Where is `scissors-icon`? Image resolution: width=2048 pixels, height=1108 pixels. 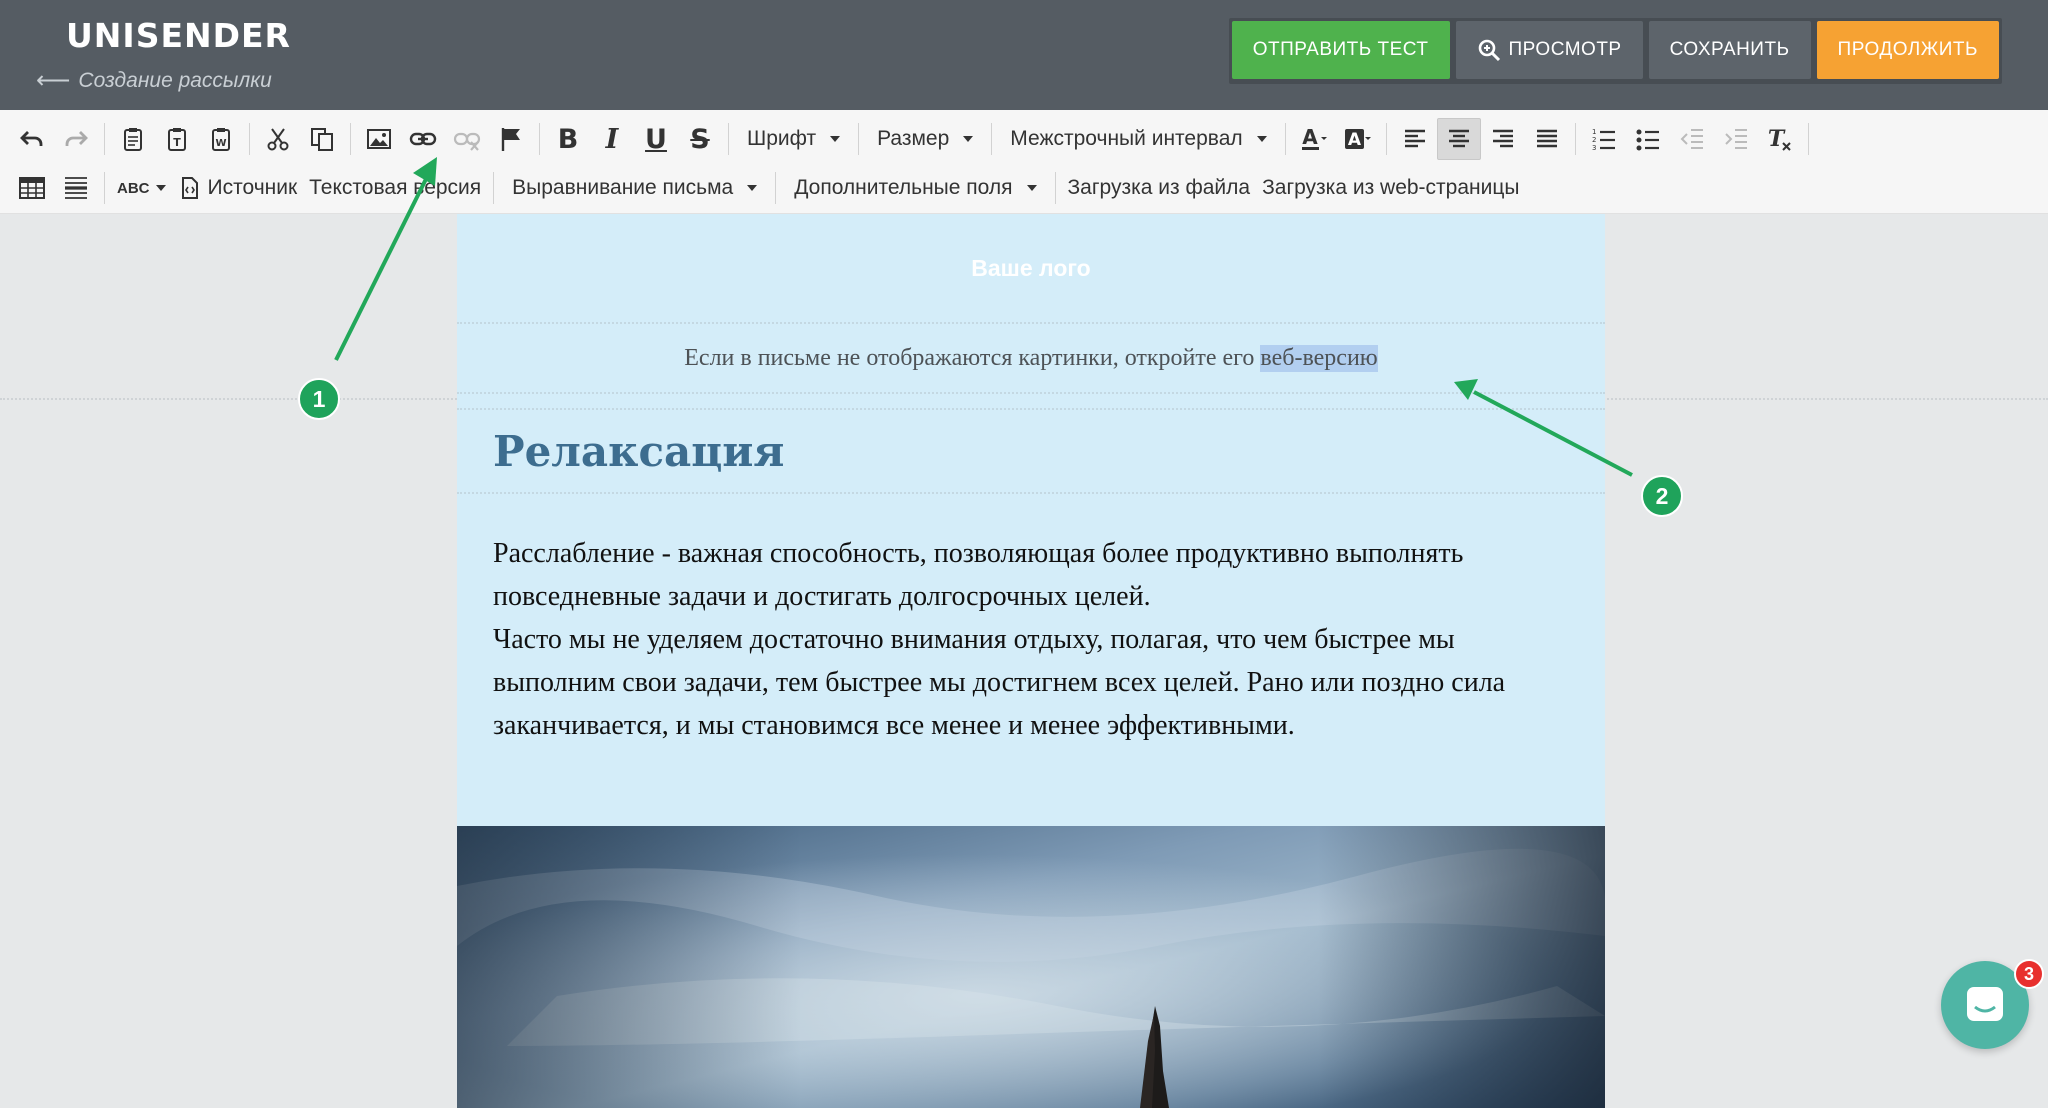 scissors-icon is located at coordinates (278, 139).